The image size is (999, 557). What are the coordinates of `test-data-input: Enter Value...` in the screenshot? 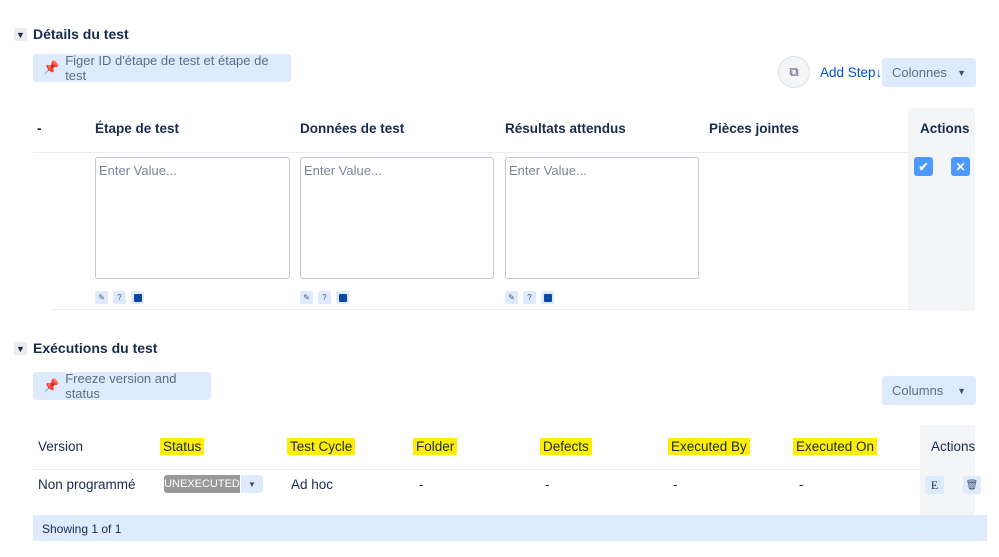 It's located at (397, 218).